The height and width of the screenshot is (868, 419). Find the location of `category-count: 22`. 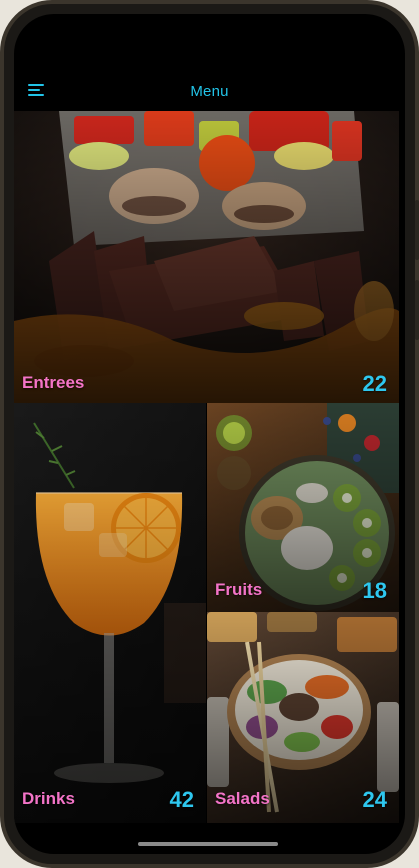

category-count: 22 is located at coordinates (374, 383).